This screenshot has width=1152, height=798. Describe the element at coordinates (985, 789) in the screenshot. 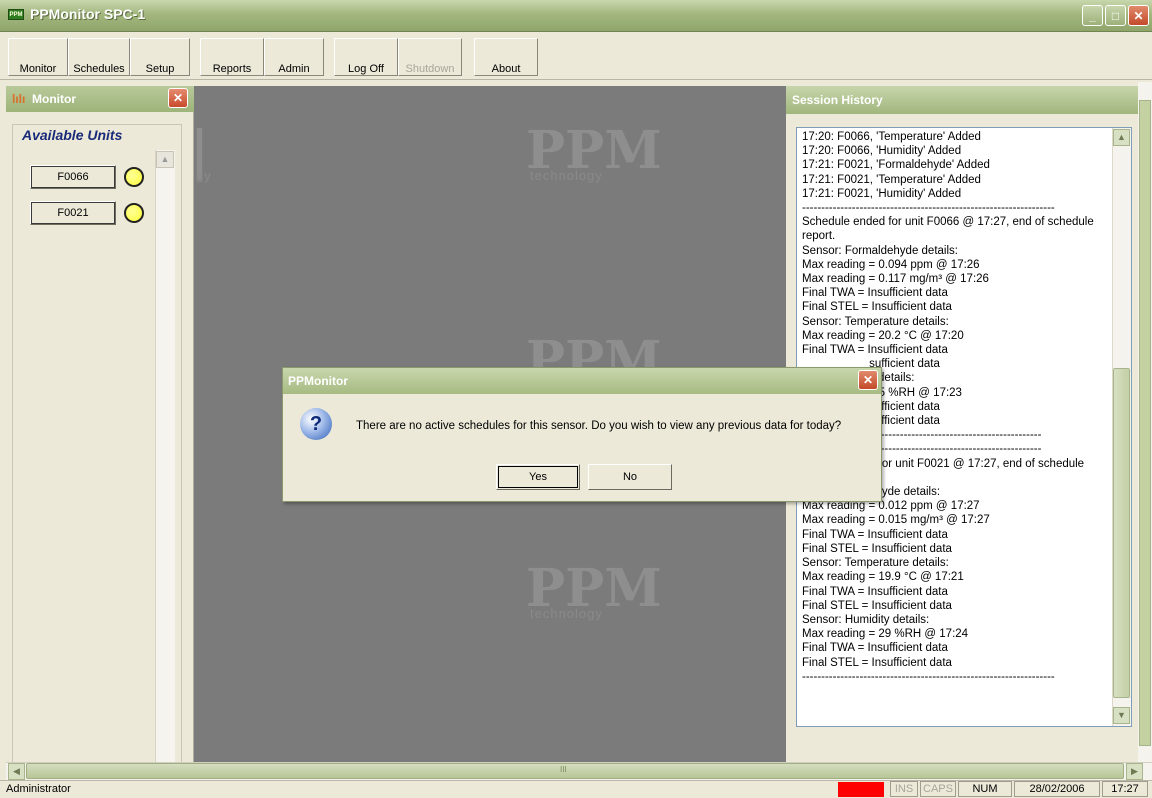

I see `num-indicator: NUM` at that location.